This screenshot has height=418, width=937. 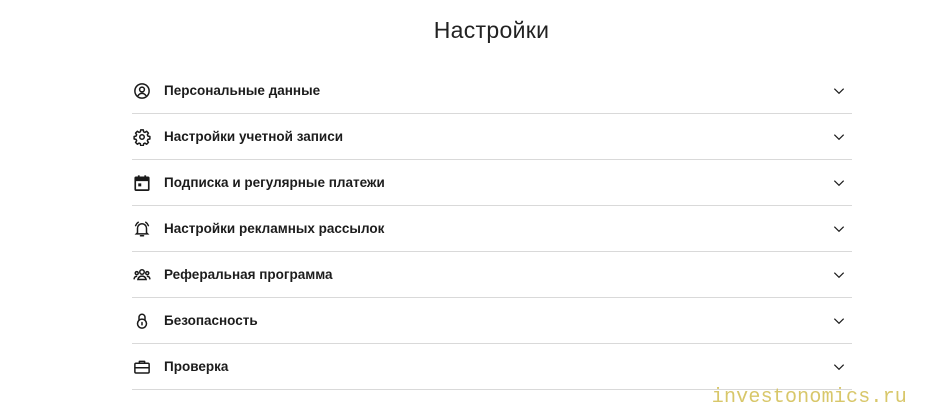 I want to click on watermark: investonomics.ru, so click(x=809, y=397).